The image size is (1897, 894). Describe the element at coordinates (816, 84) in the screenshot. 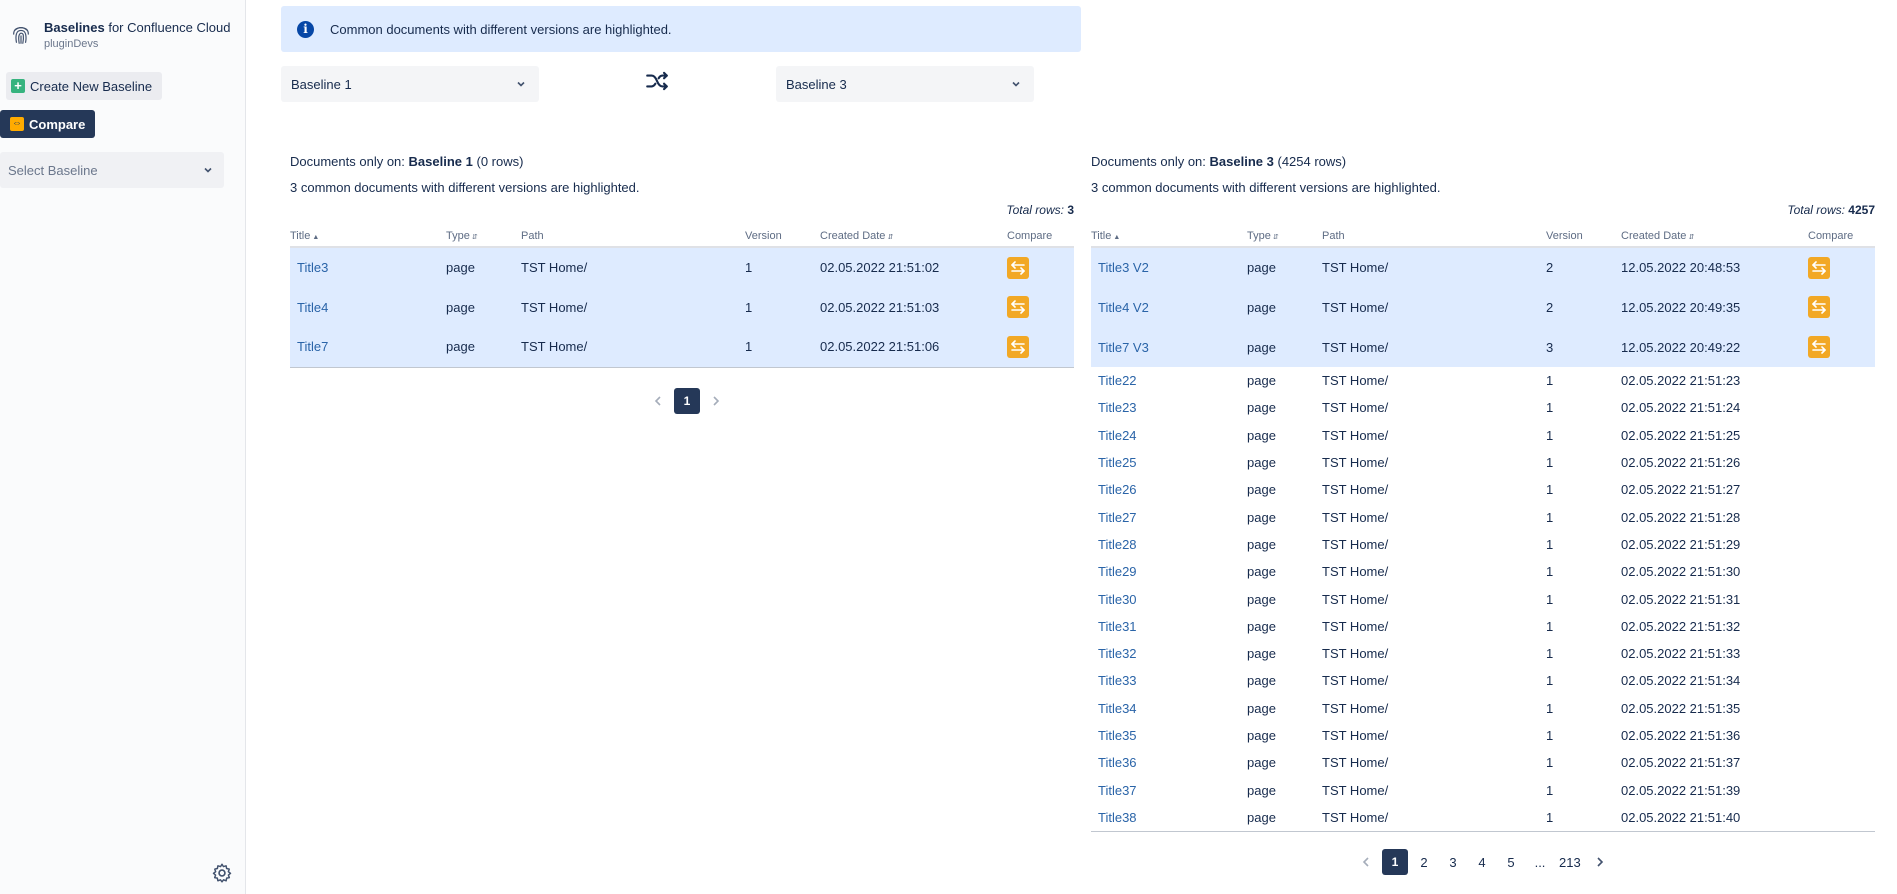

I see `baseline-right-value: Baseline 3` at that location.